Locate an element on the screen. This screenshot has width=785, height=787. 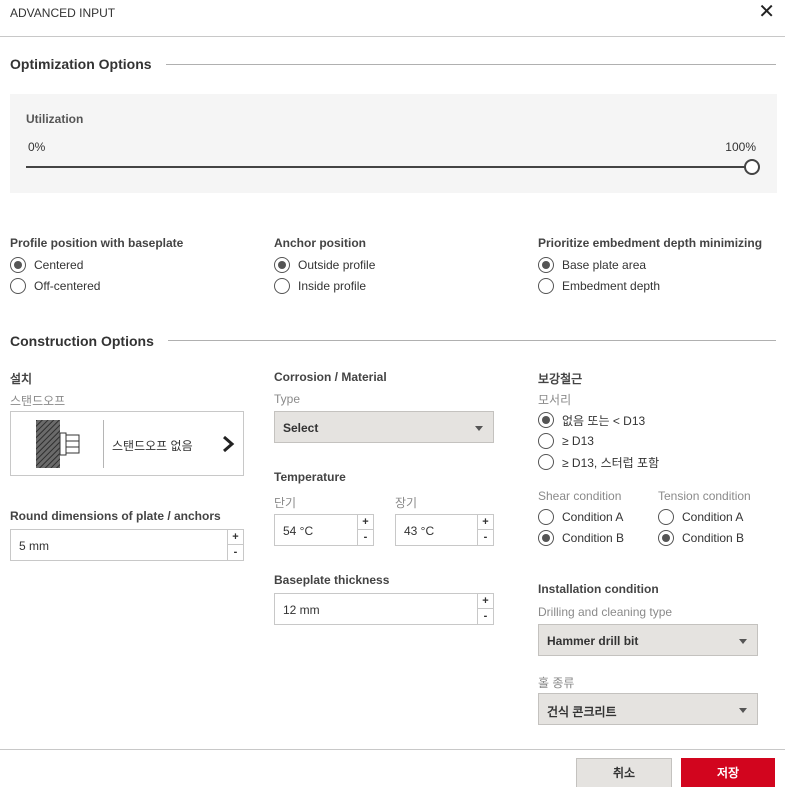
utilization-label: Utilization is located at coordinates (55, 119).